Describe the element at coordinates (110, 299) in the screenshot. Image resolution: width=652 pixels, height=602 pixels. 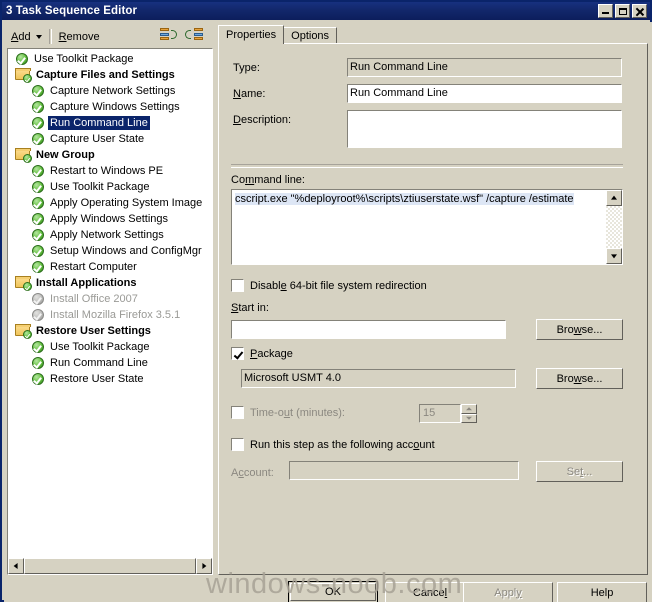
I see `tree-item: Install Office 2007` at that location.